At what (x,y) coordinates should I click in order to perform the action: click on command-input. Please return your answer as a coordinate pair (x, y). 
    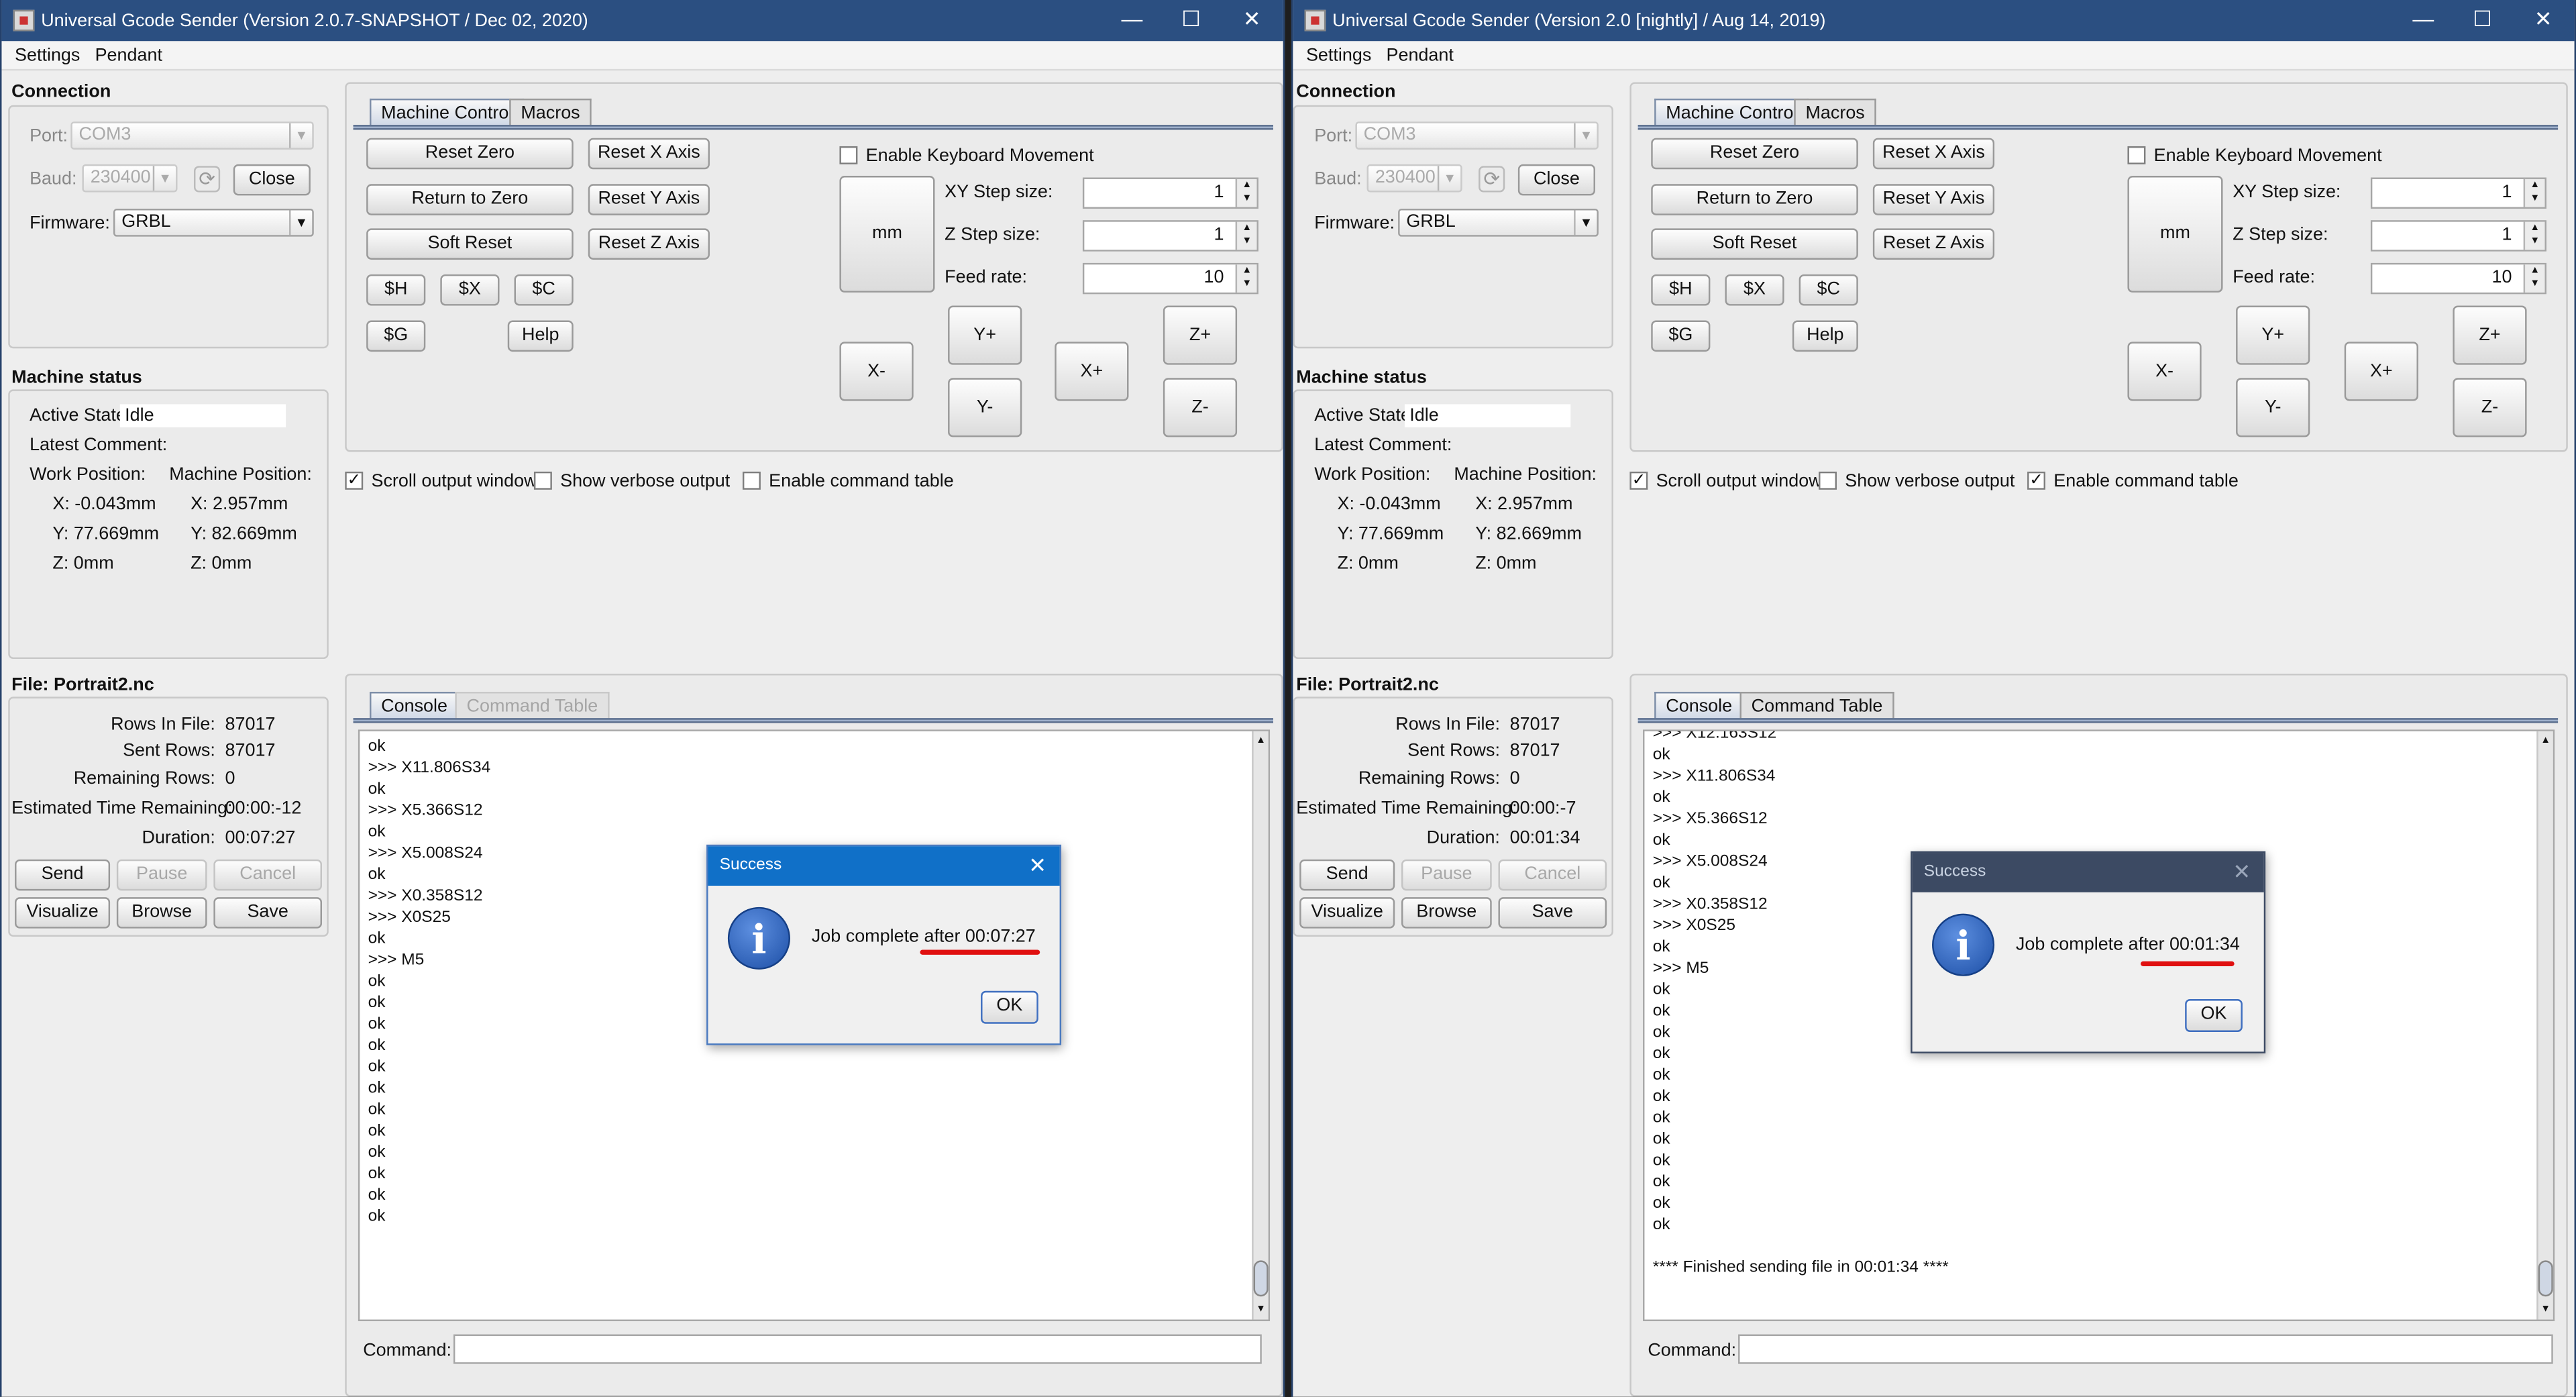
    Looking at the image, I should click on (857, 1349).